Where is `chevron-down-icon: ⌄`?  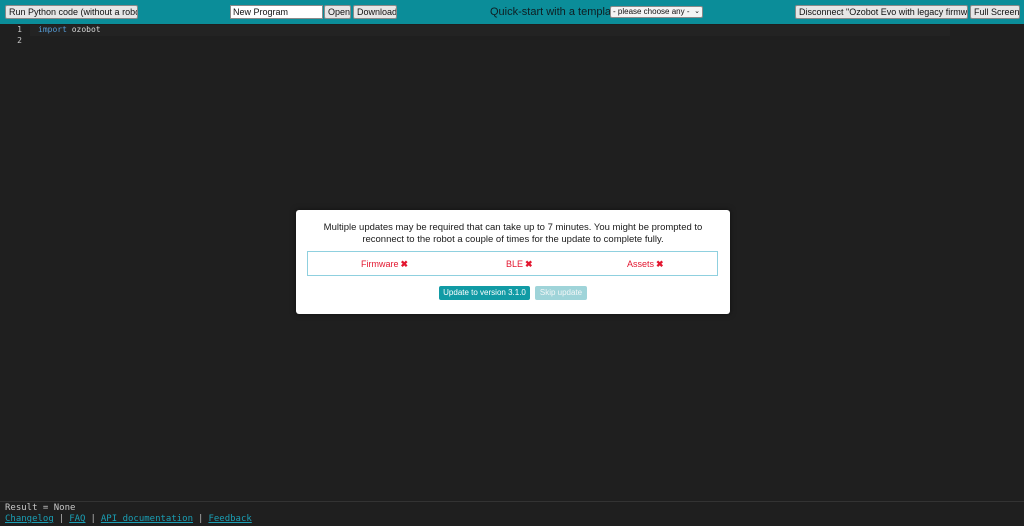 chevron-down-icon: ⌄ is located at coordinates (697, 11).